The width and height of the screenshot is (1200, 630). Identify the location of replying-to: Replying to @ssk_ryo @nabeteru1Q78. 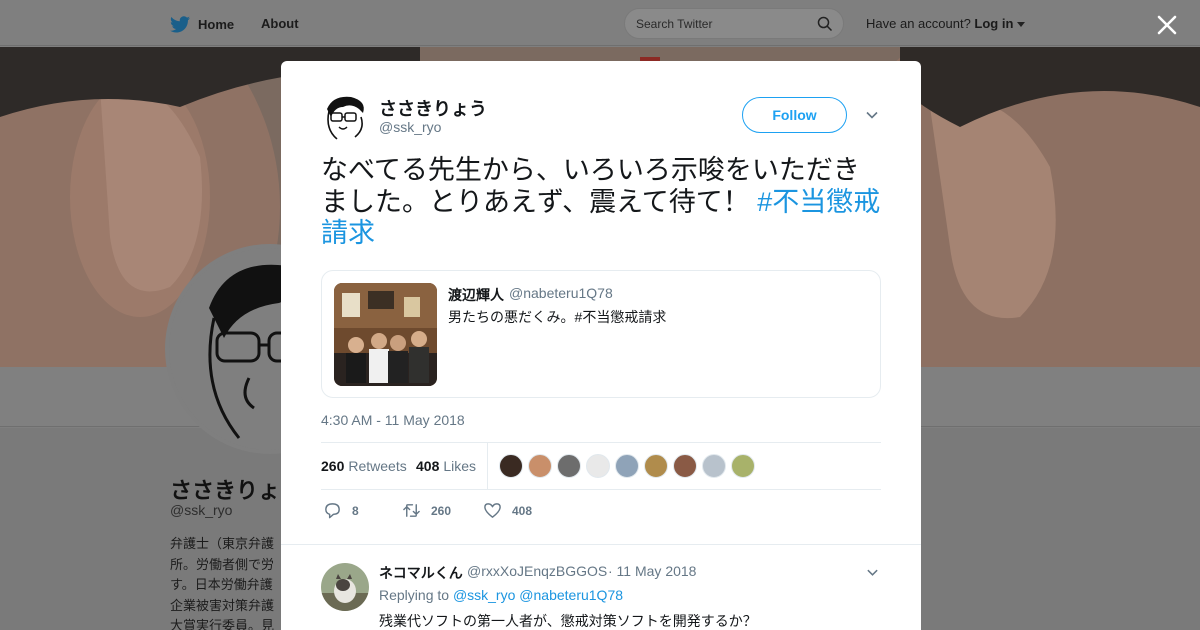
(501, 595).